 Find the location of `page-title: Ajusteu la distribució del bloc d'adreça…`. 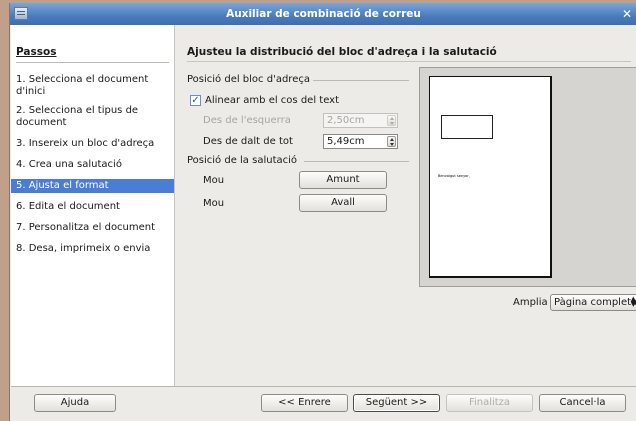

page-title: Ajusteu la distribució del bloc d'adreça… is located at coordinates (342, 52).